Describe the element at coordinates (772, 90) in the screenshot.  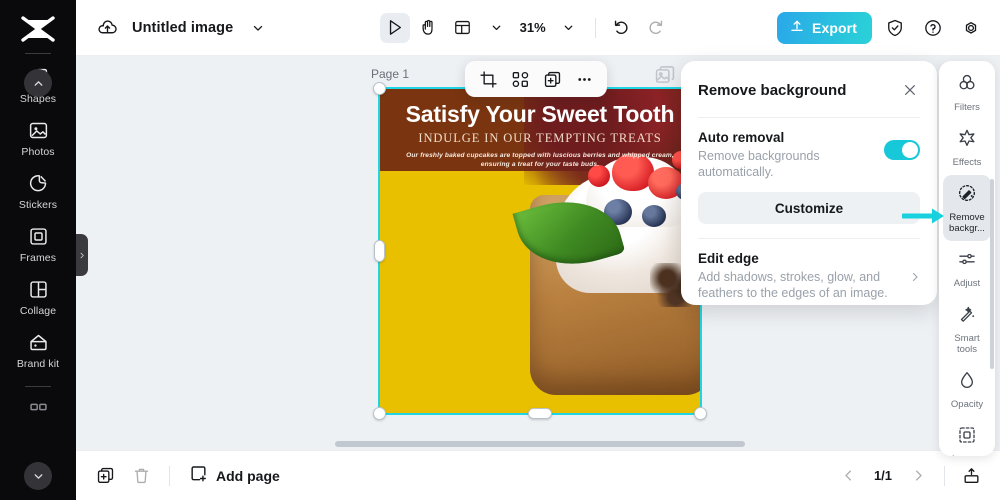
I see `panel-title: Remove background` at that location.